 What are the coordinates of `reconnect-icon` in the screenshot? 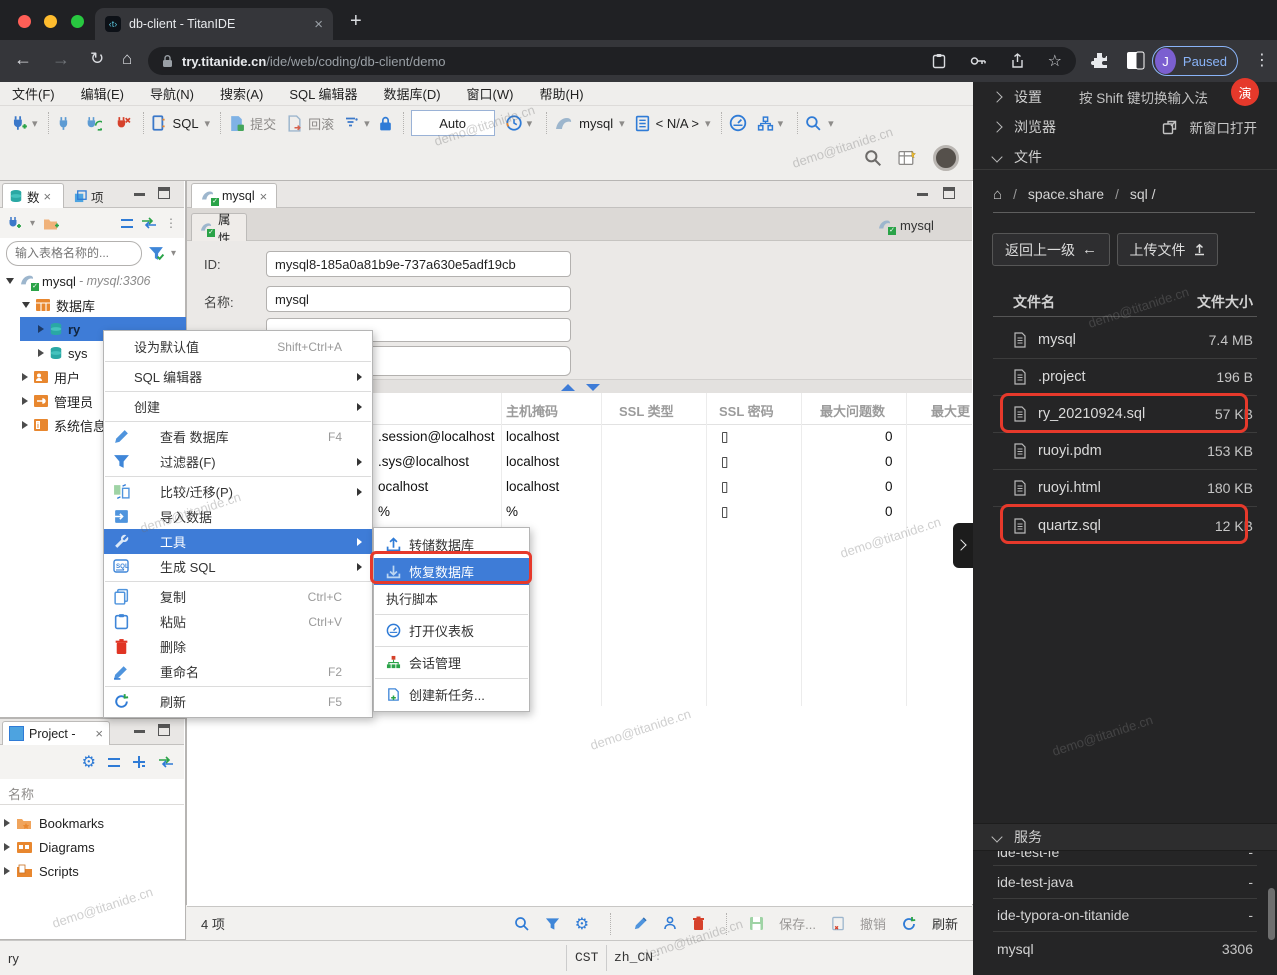 It's located at (93, 123).